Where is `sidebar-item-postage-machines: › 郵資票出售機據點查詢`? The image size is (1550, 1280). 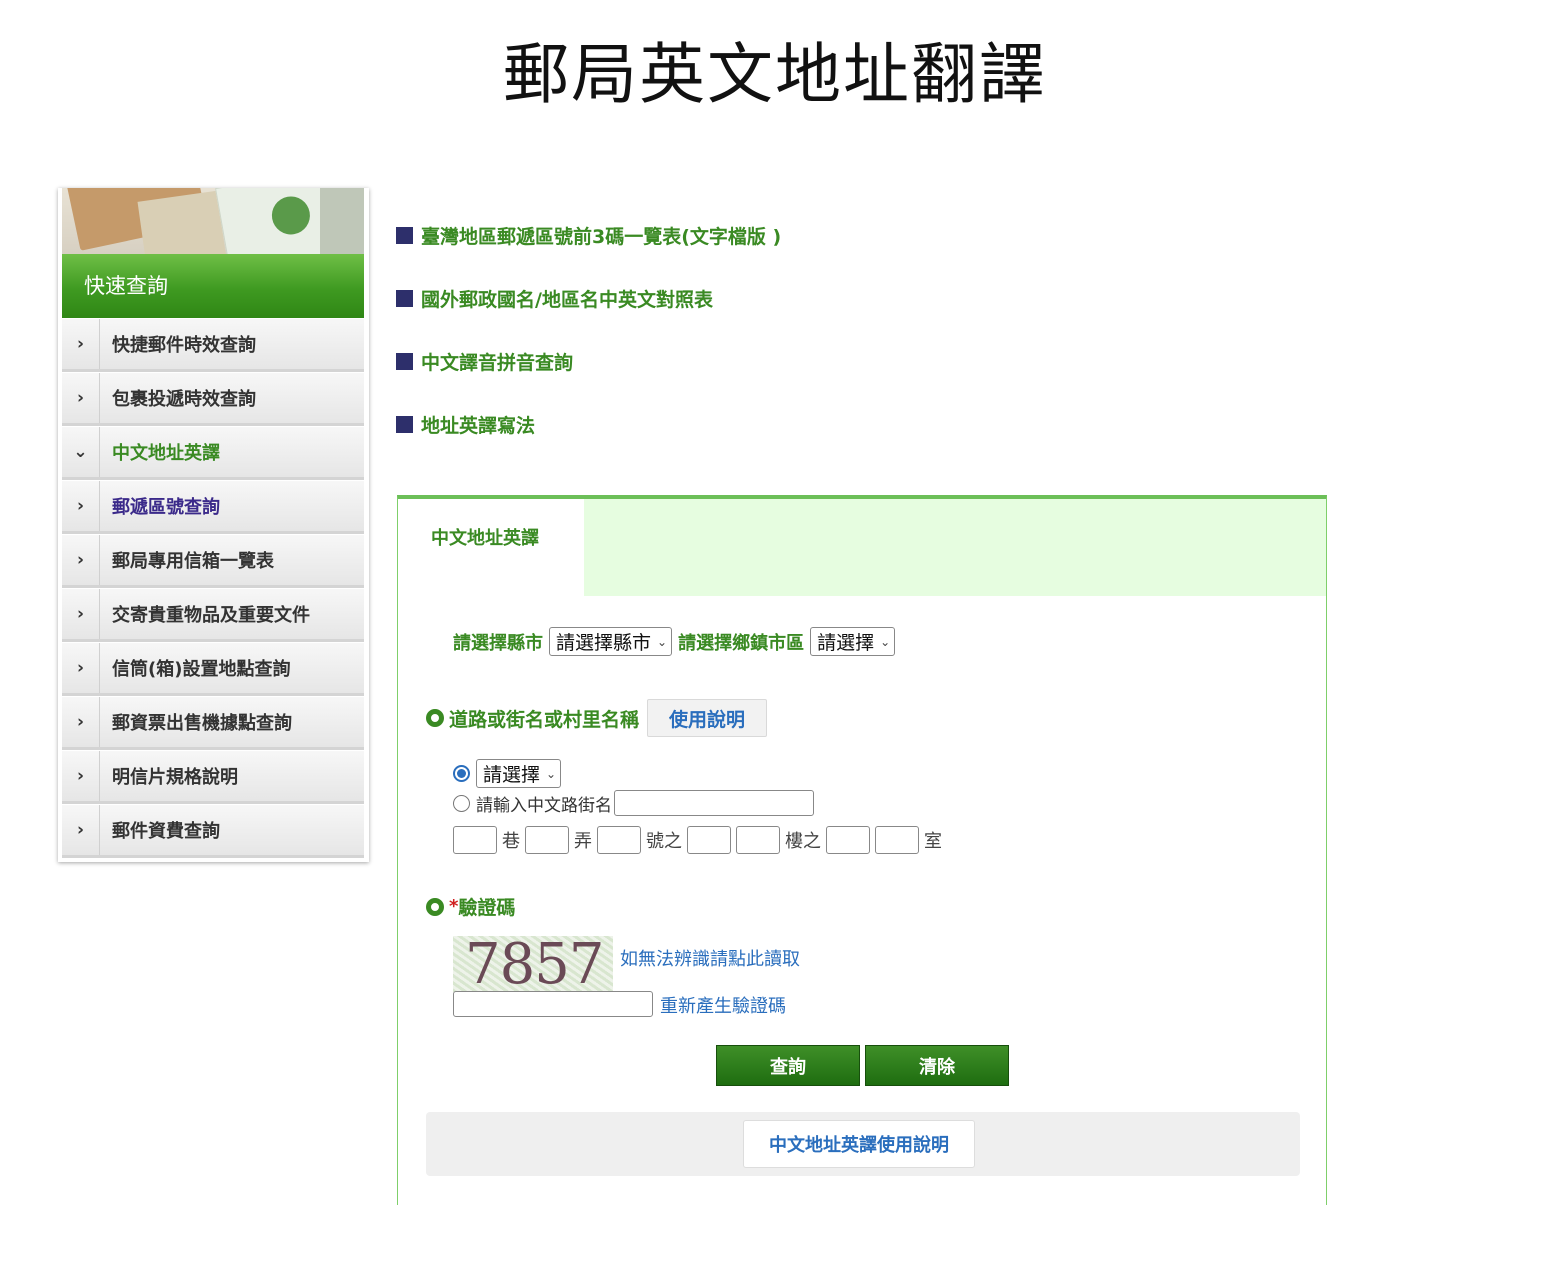
sidebar-item-postage-machines: › 郵資票出售機據點查詢 is located at coordinates (213, 723).